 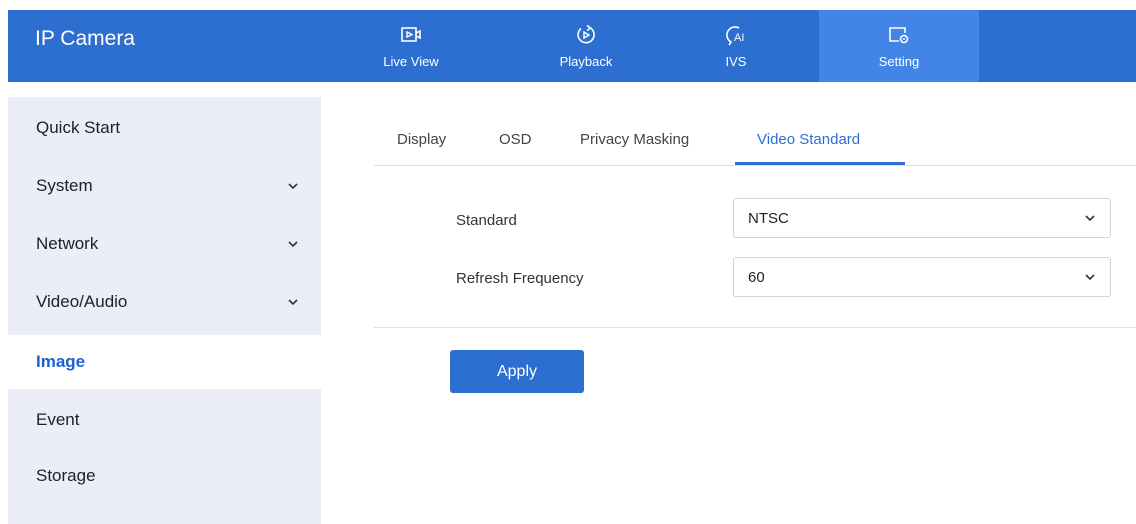 What do you see at coordinates (586, 34) in the screenshot?
I see `playback-icon` at bounding box center [586, 34].